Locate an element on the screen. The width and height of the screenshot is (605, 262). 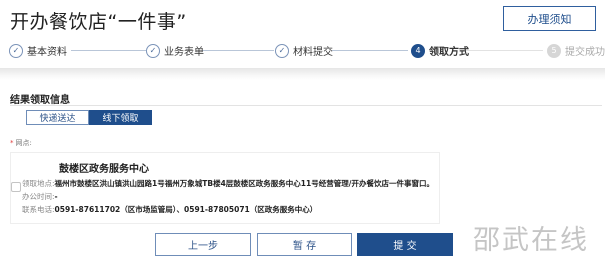
outlet-field-label: * 网点: is located at coordinates (21, 143).